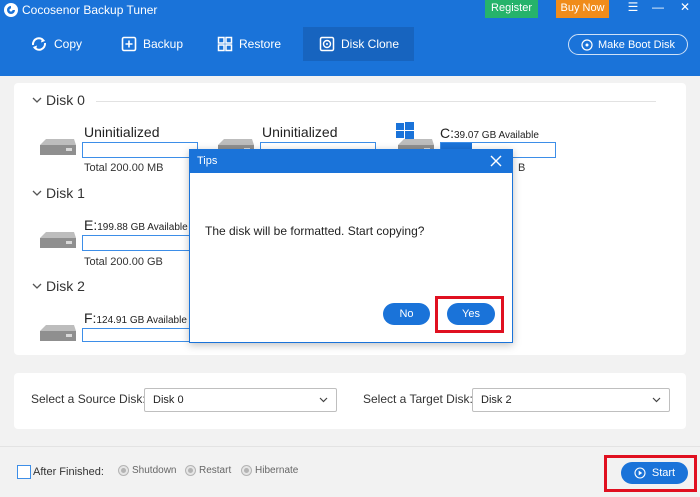  I want to click on register-button: Register, so click(511, 9).